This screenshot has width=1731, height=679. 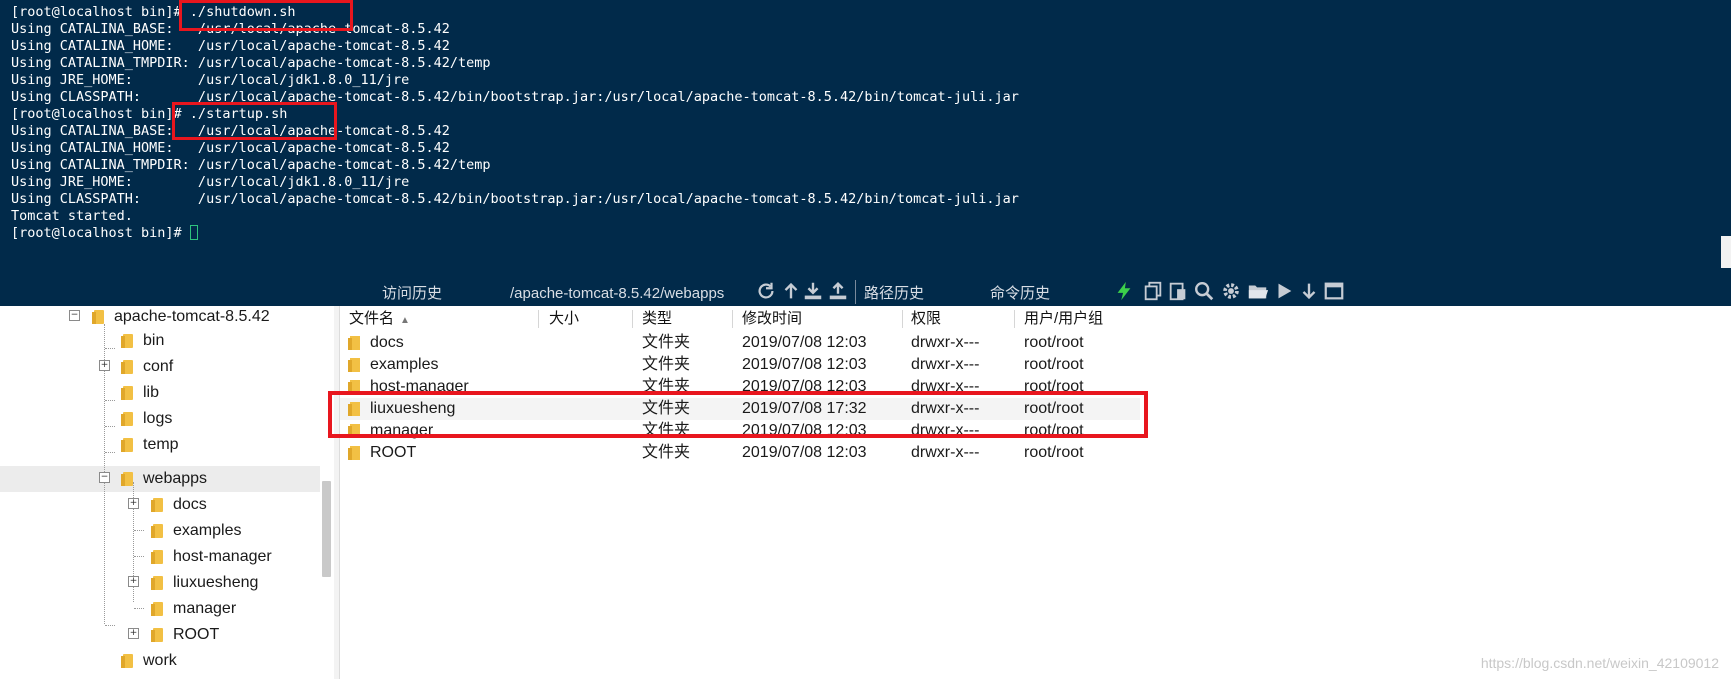 What do you see at coordinates (254, 121) in the screenshot?
I see `highlight-box-startup` at bounding box center [254, 121].